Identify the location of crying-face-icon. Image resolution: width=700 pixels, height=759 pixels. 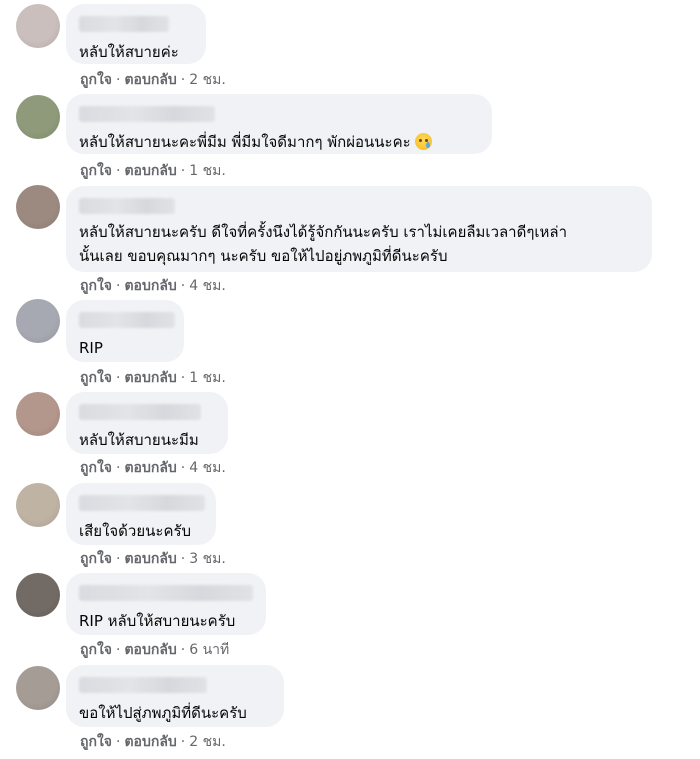
(423, 141).